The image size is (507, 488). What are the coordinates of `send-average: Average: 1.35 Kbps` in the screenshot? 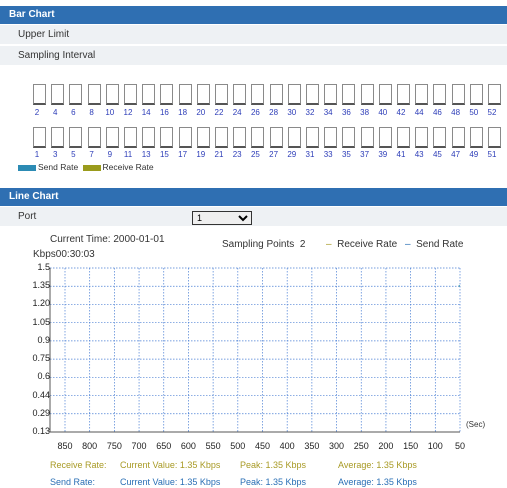 It's located at (377, 482).